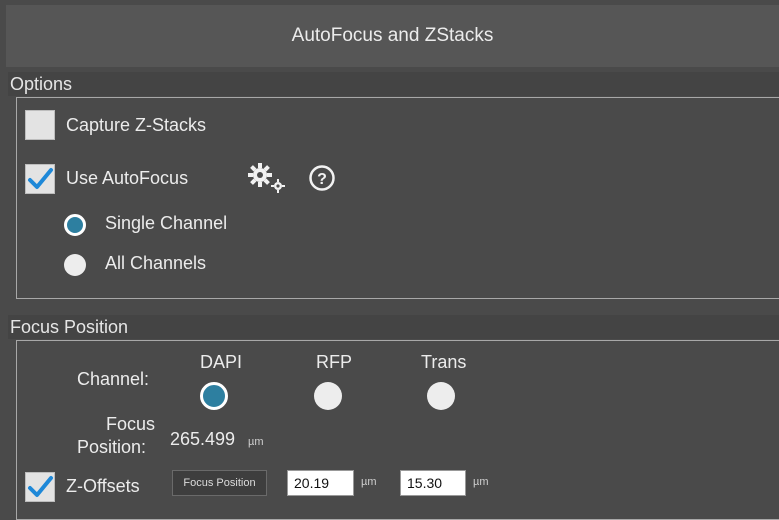  Describe the element at coordinates (369, 482) in the screenshot. I see `zoffset-unit1: µm` at that location.